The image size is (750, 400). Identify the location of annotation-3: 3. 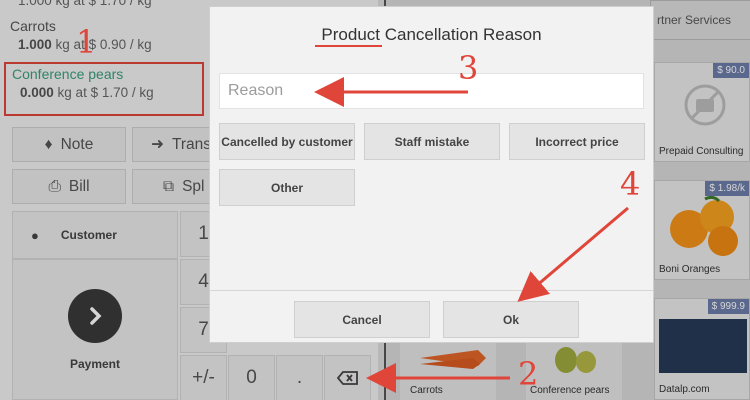
(468, 68).